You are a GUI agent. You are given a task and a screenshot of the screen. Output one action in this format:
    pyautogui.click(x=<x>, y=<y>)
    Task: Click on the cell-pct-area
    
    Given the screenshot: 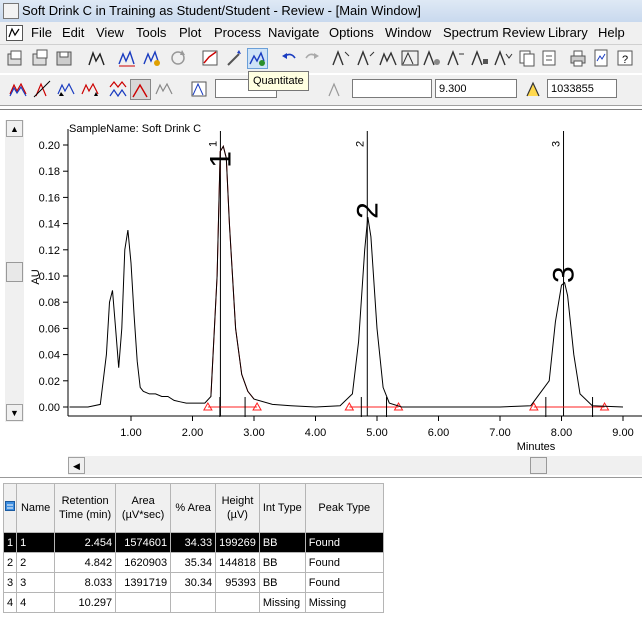 What is the action you would take?
    pyautogui.click(x=193, y=602)
    